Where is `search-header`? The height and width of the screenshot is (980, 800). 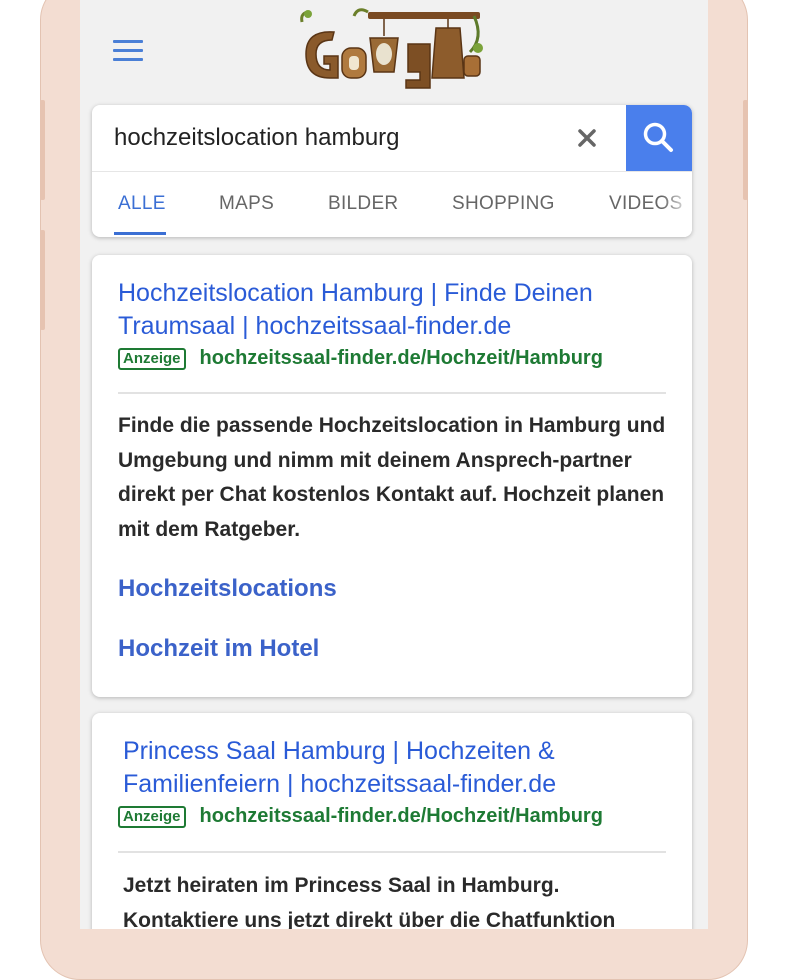 search-header is located at coordinates (394, 50).